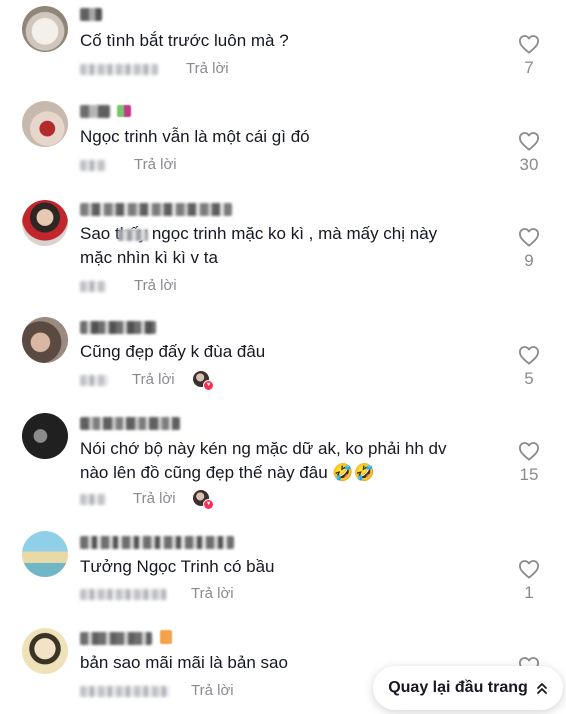  Describe the element at coordinates (173, 351) in the screenshot. I see `comment-text: Cũng đẹp đấy k đùa đâu` at that location.